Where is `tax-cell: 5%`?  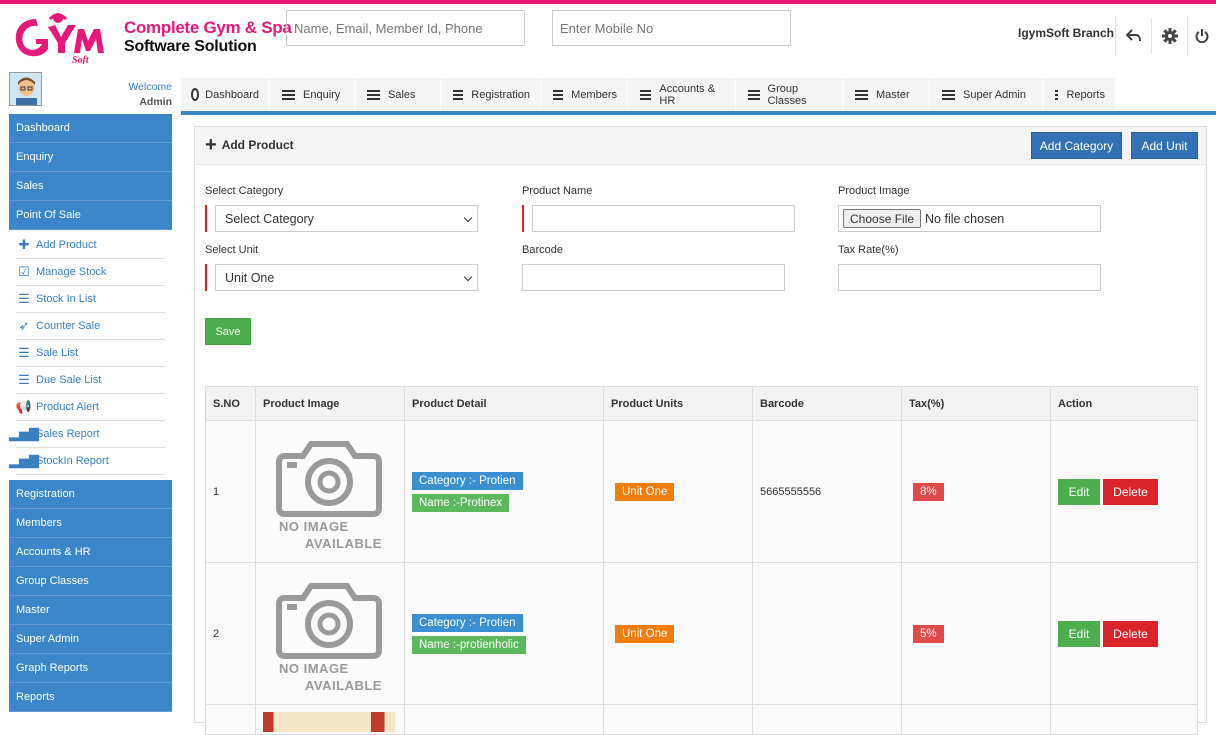 tax-cell: 5% is located at coordinates (976, 633).